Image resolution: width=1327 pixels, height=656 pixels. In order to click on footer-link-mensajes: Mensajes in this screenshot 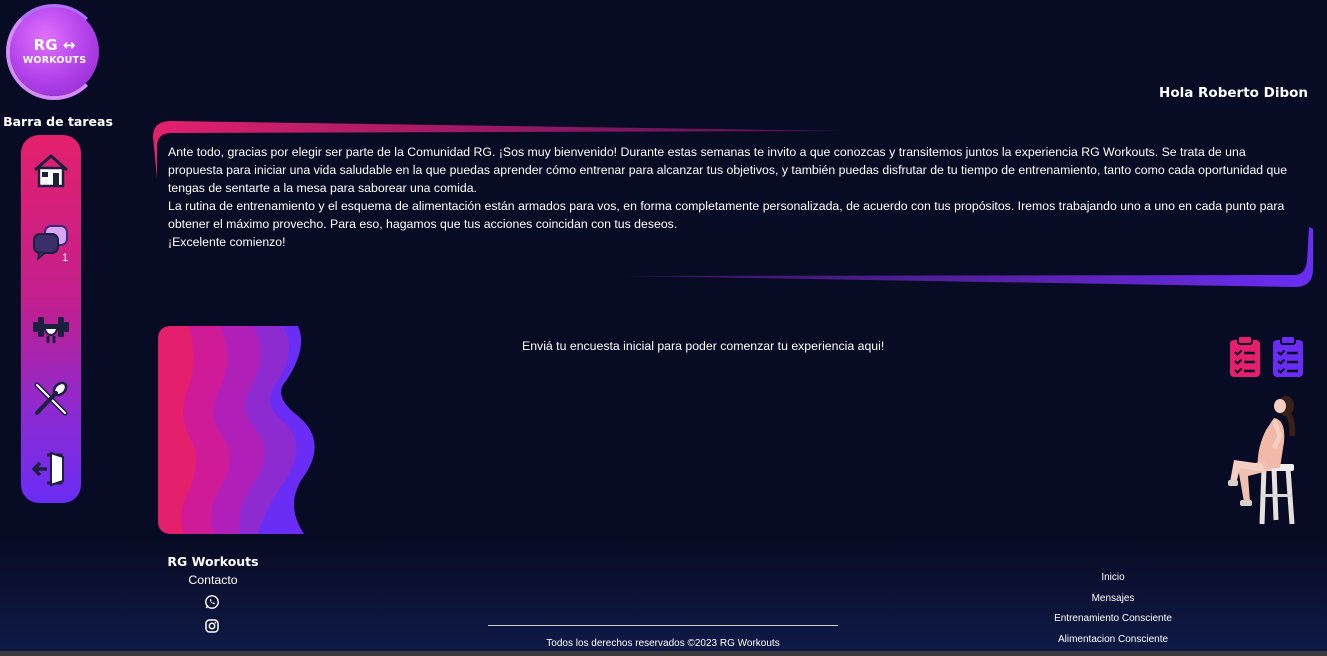, I will do `click(1113, 603)`.